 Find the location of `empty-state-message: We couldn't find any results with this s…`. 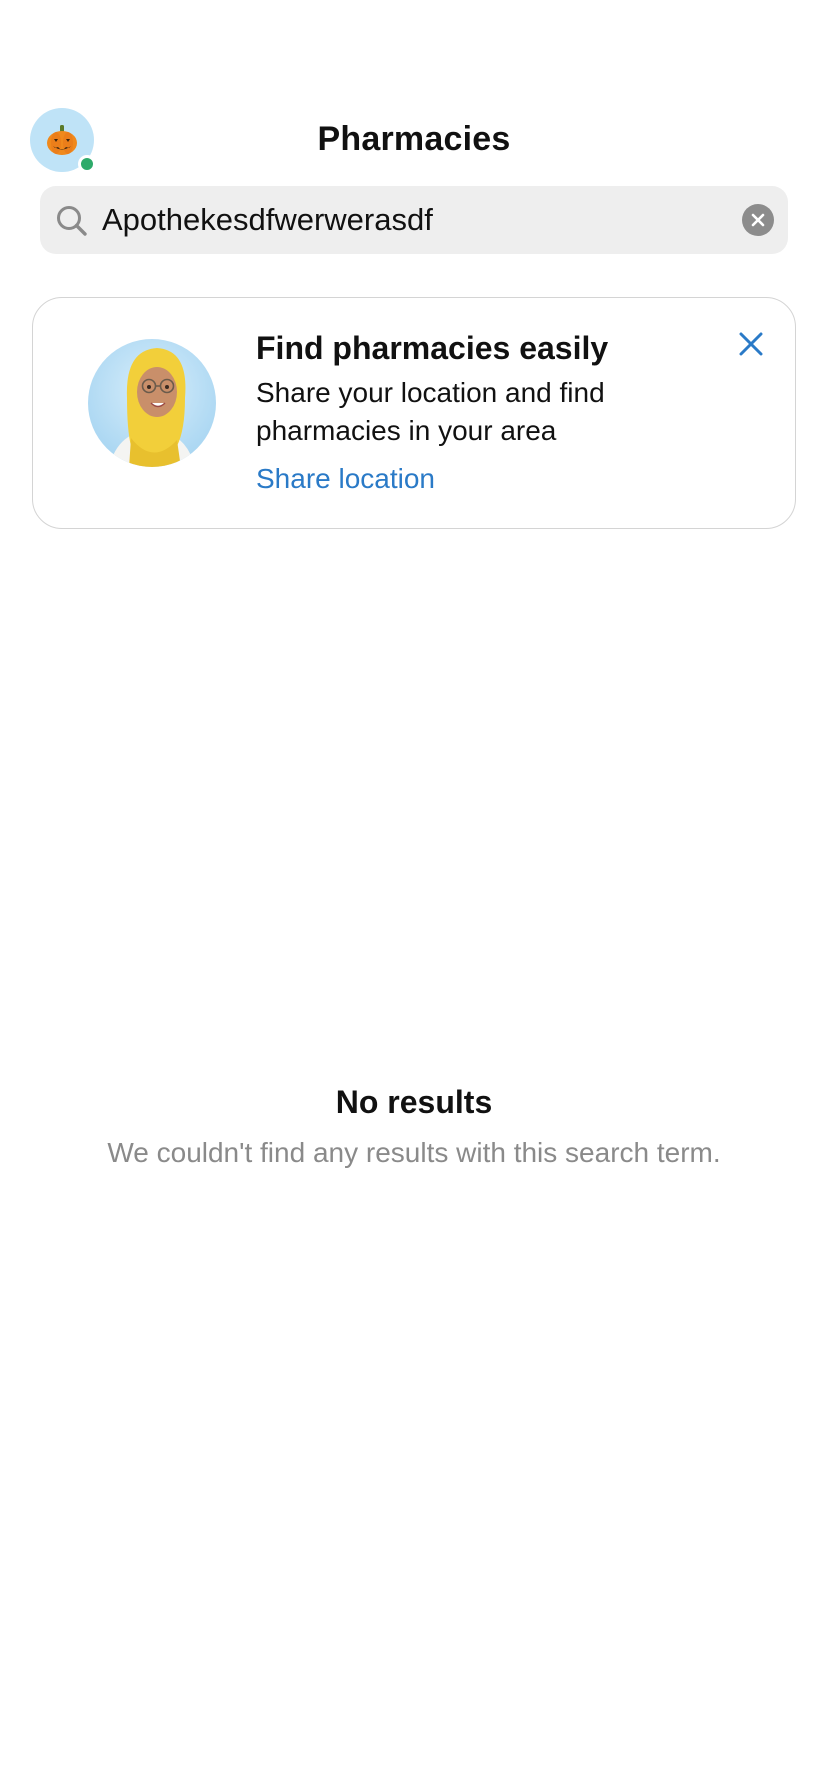

empty-state-message: We couldn't find any results with this s… is located at coordinates (414, 1152).